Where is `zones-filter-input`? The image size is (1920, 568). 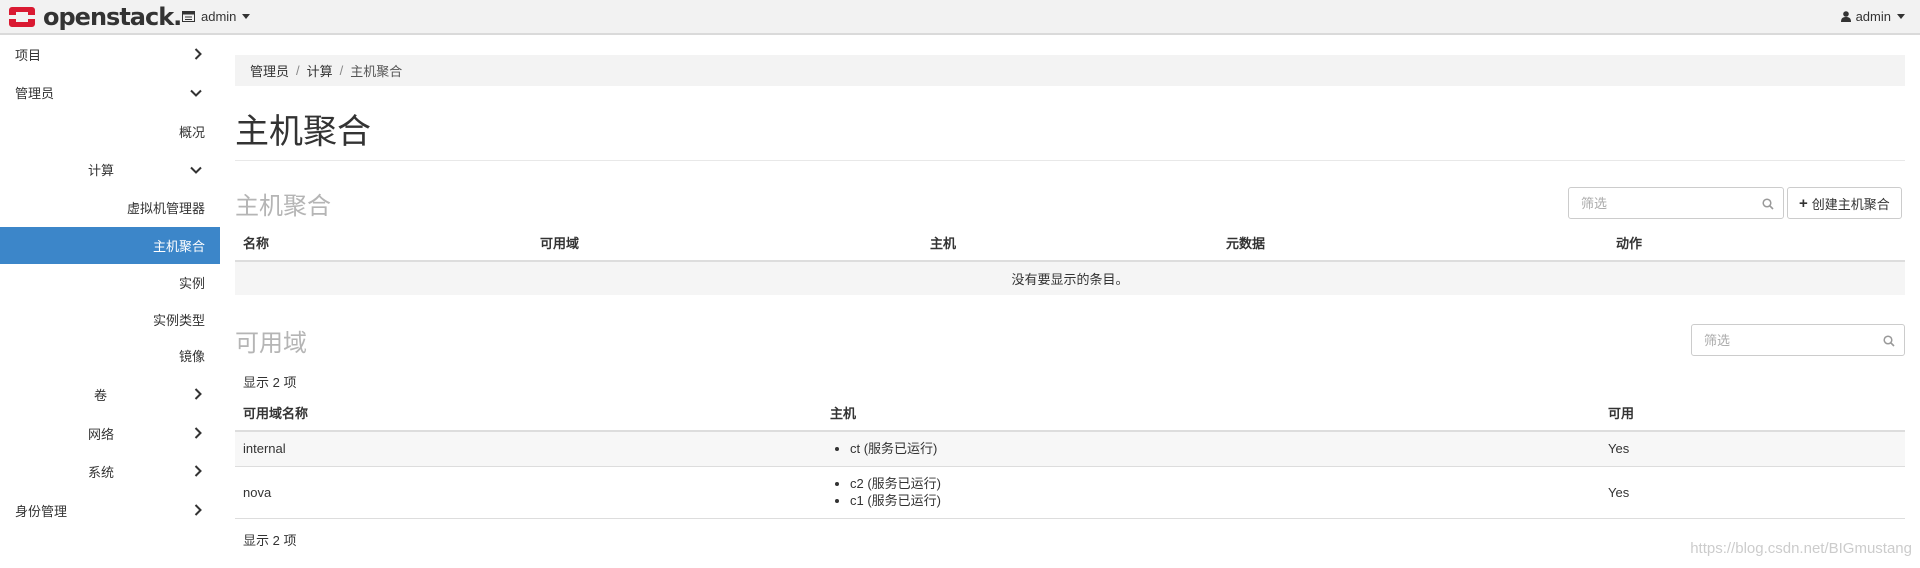 zones-filter-input is located at coordinates (1798, 340).